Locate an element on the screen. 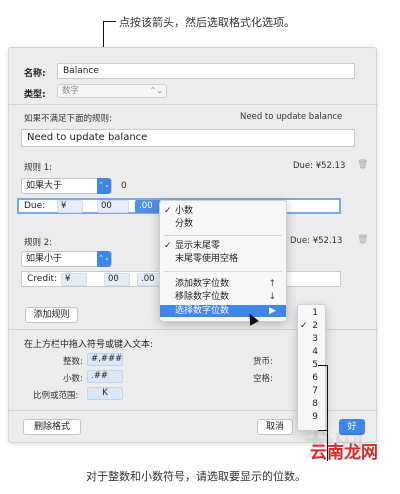 The image size is (400, 494). rule2-prefix: Credit: is located at coordinates (42, 279).